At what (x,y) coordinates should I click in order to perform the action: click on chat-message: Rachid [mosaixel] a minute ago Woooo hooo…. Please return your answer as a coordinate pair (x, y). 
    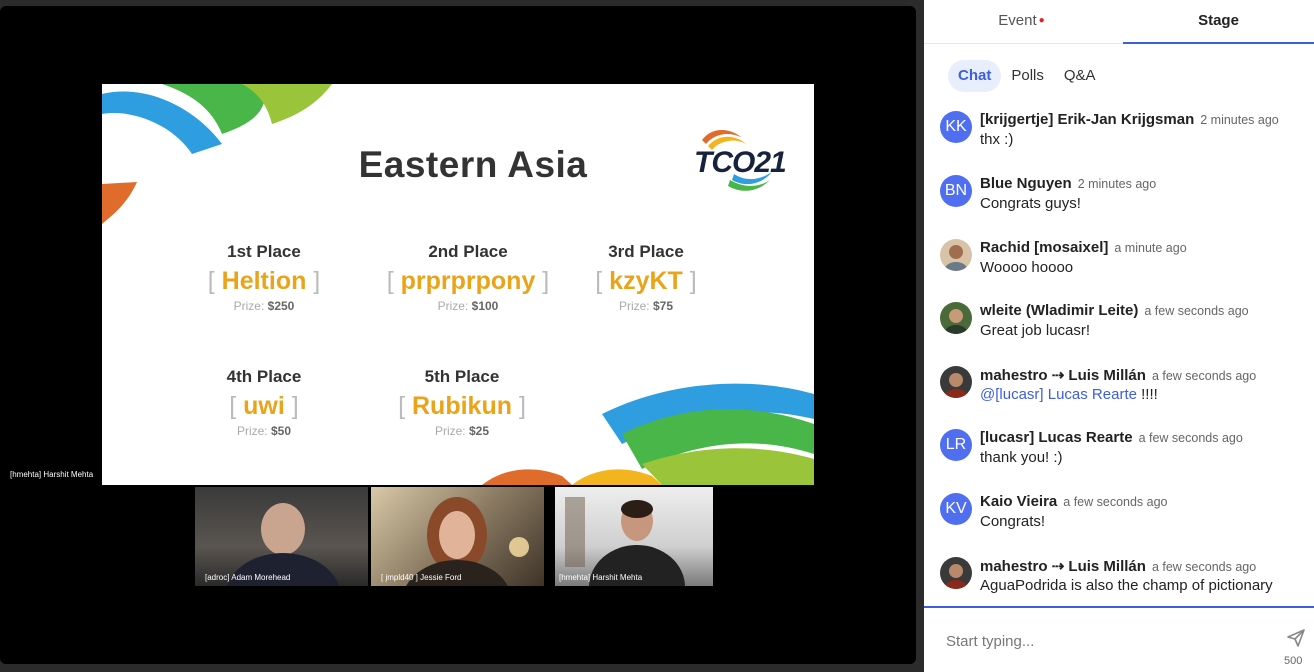
    Looking at the image, I should click on (1120, 265).